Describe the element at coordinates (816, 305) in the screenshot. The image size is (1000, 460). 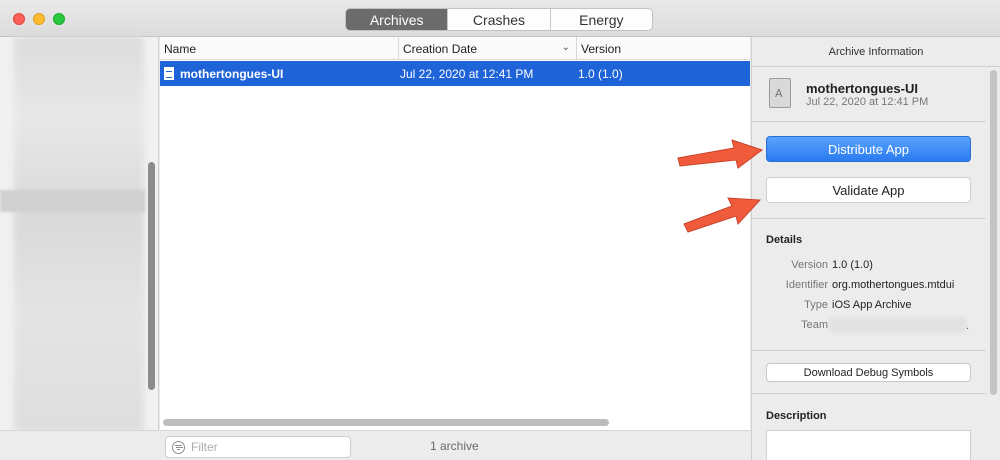
I see `detail-type-key: Type` at that location.